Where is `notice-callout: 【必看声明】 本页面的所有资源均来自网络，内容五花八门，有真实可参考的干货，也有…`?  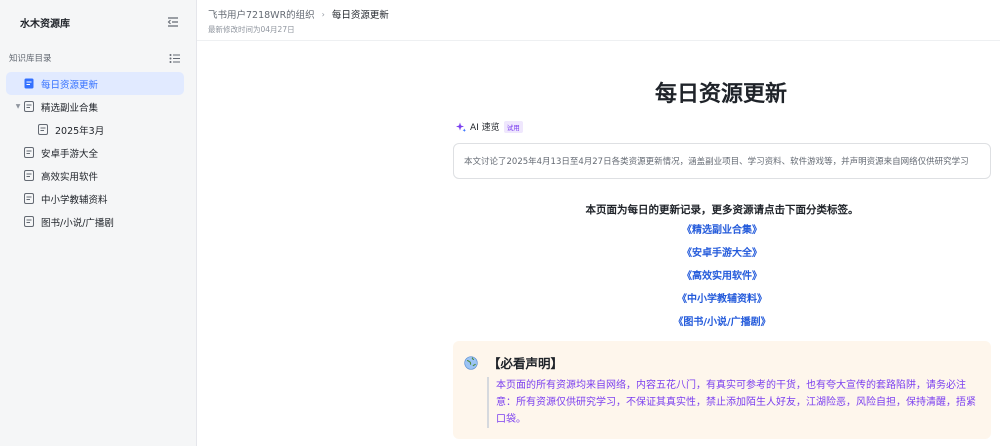 notice-callout: 【必看声明】 本页面的所有资源均来自网络，内容五花八门，有真实可参考的干货，也有… is located at coordinates (722, 390).